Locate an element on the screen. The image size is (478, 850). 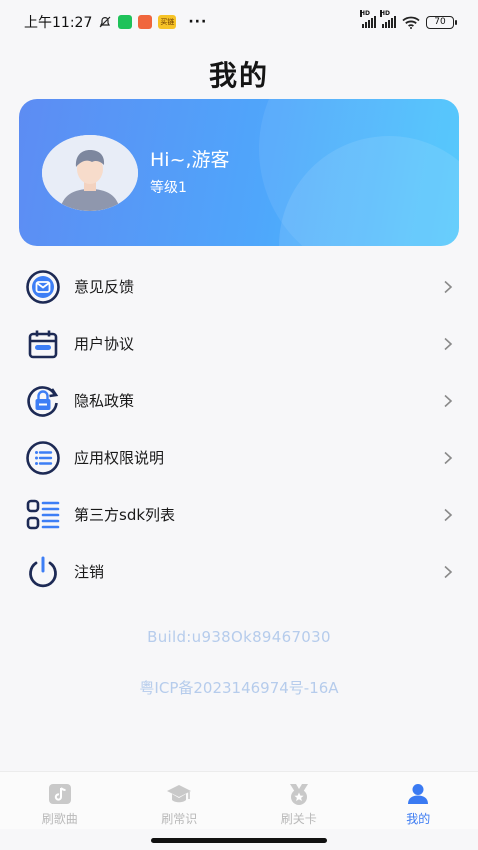
menu-item-third-party-sdk: 第三方sdk列表 is located at coordinates (239, 514).